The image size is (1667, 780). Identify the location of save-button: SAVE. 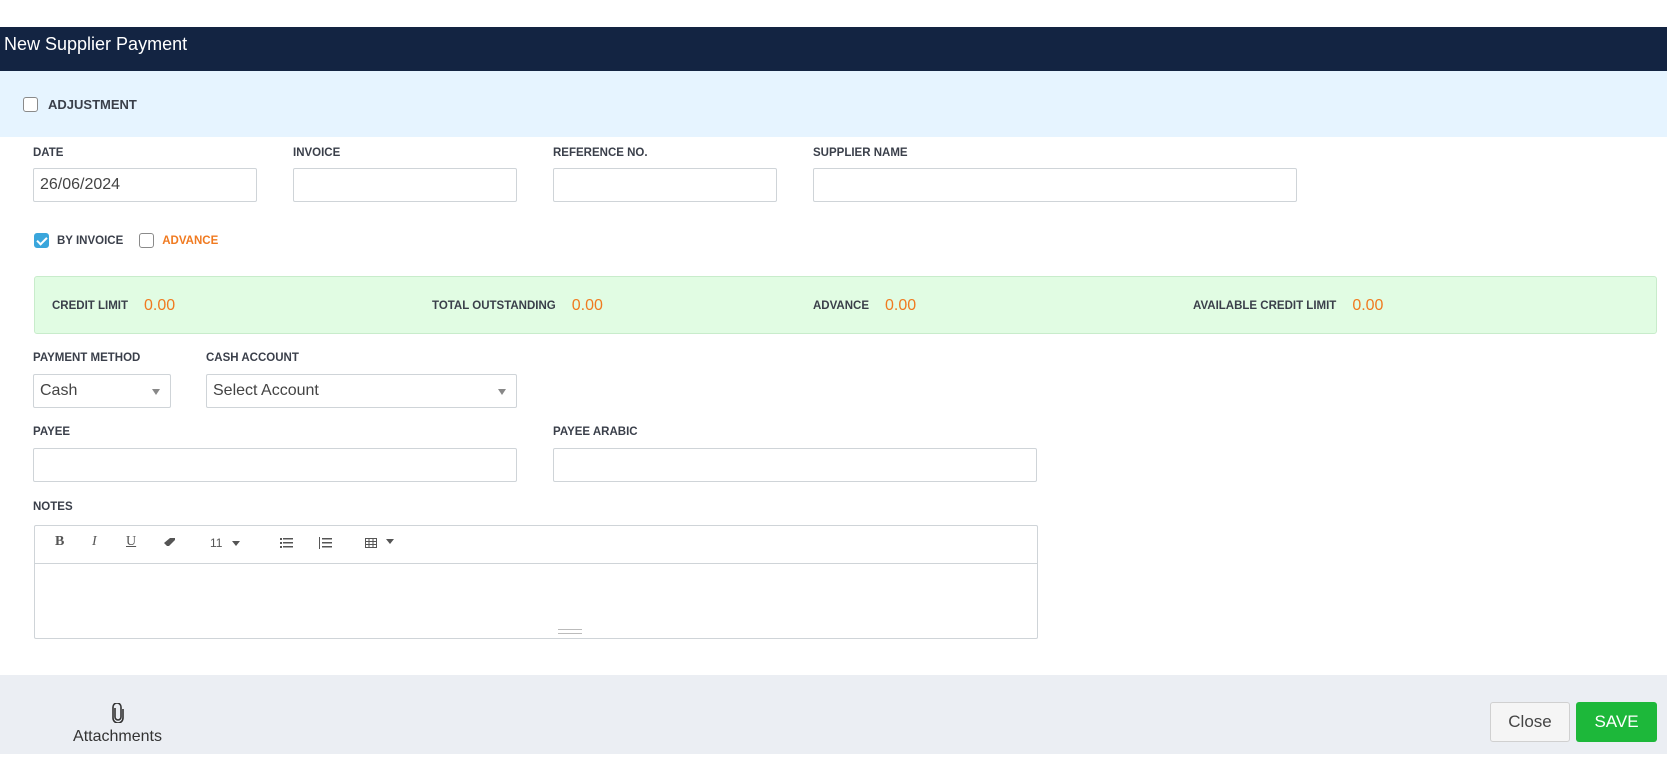
(1616, 722).